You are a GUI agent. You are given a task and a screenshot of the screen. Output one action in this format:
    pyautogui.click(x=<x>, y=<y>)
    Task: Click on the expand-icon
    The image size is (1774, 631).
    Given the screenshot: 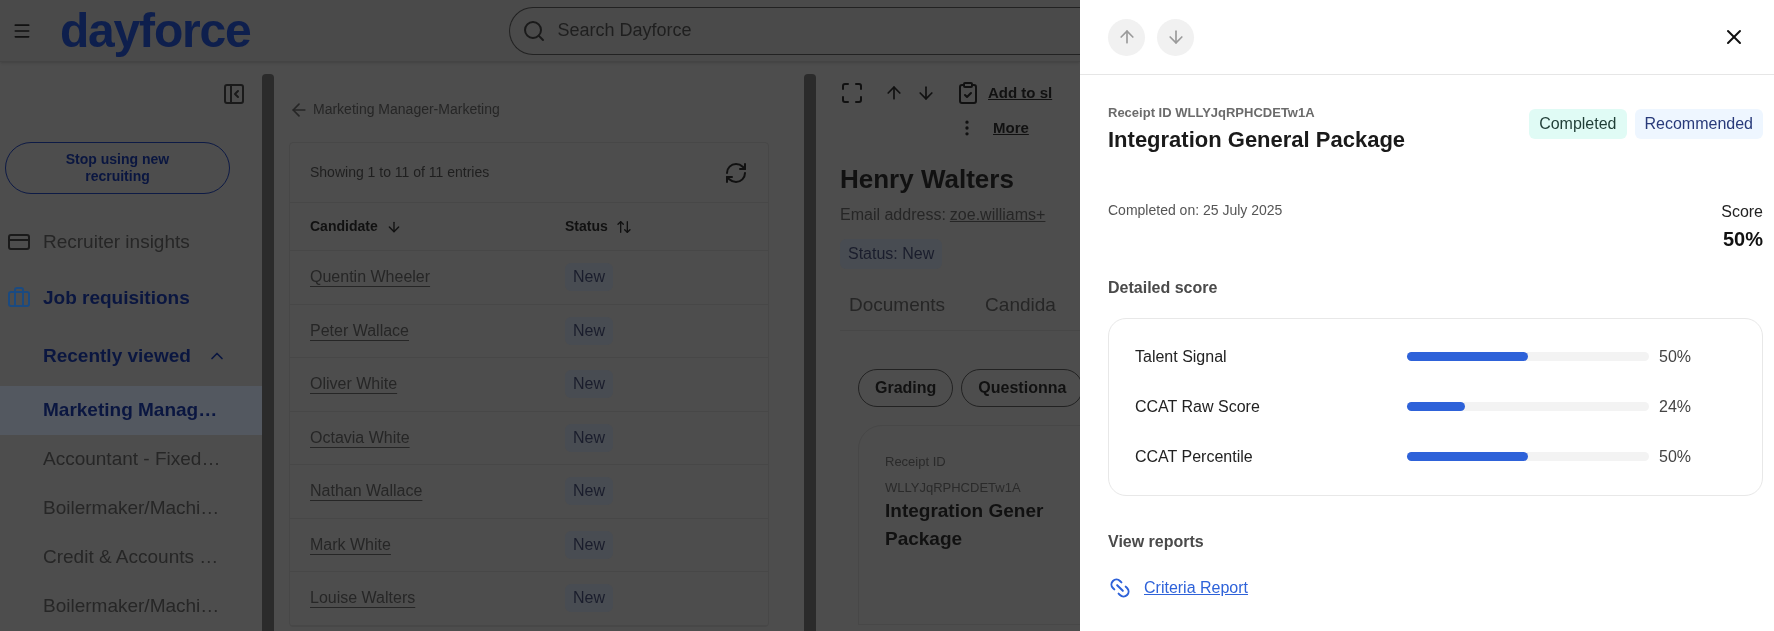 What is the action you would take?
    pyautogui.click(x=852, y=93)
    